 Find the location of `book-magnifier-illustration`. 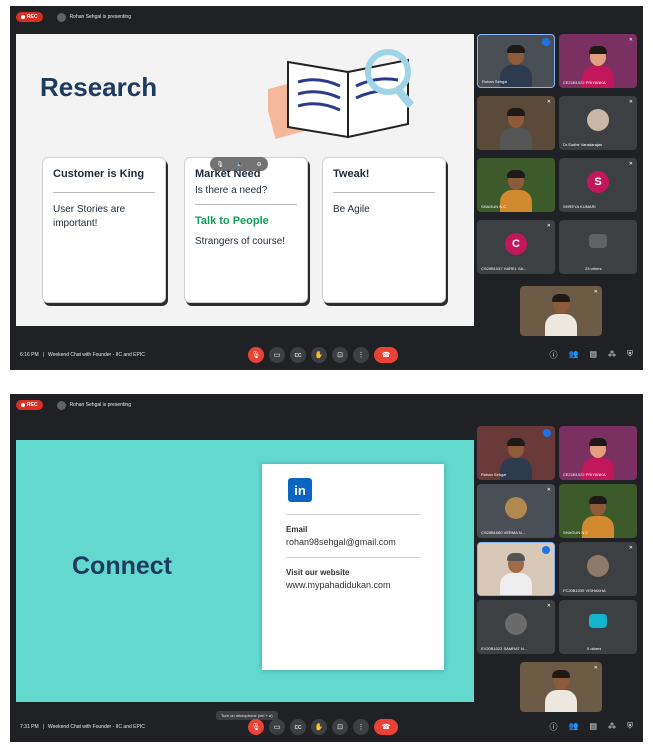

book-magnifier-illustration is located at coordinates (341, 94).